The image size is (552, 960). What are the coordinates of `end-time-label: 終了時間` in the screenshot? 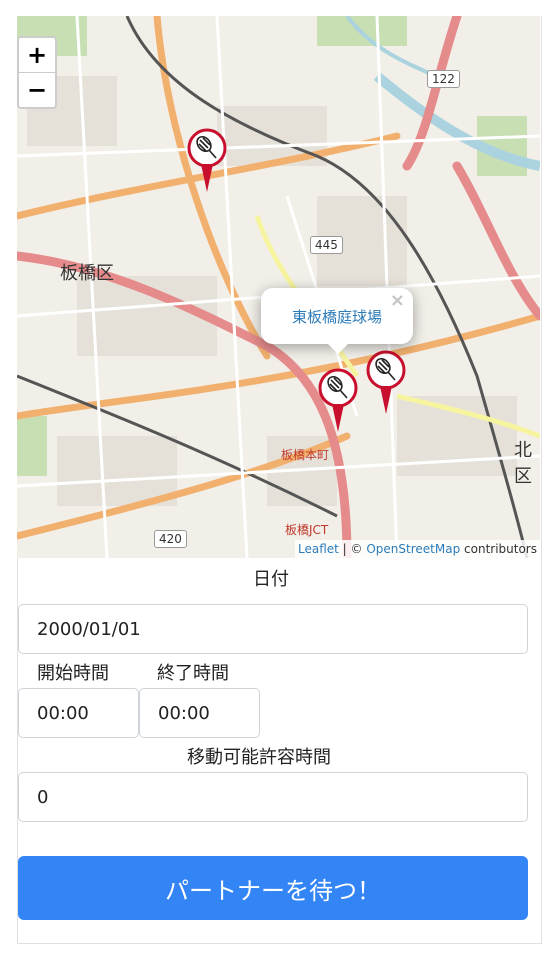 It's located at (193, 673).